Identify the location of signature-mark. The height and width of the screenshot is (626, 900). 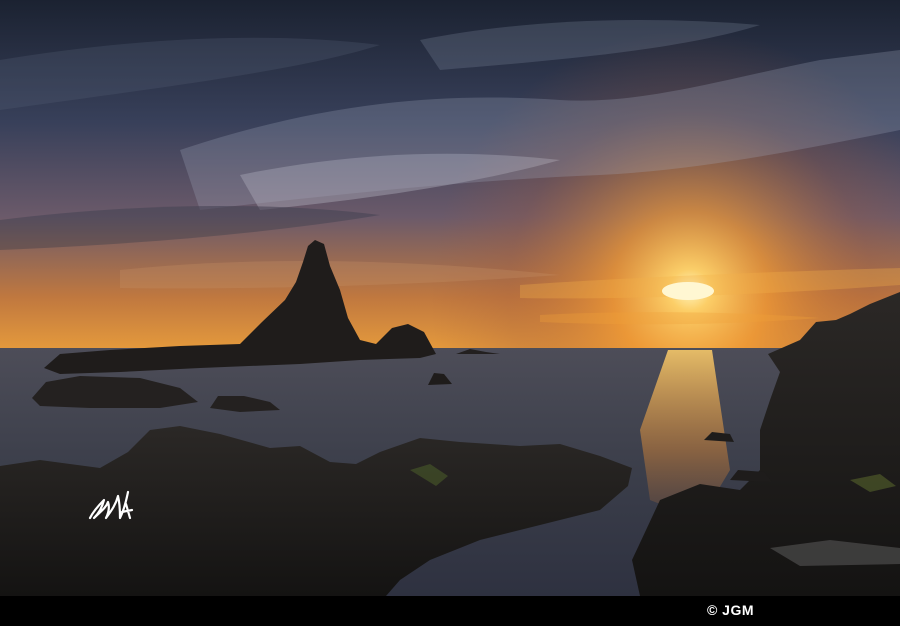
(111, 505).